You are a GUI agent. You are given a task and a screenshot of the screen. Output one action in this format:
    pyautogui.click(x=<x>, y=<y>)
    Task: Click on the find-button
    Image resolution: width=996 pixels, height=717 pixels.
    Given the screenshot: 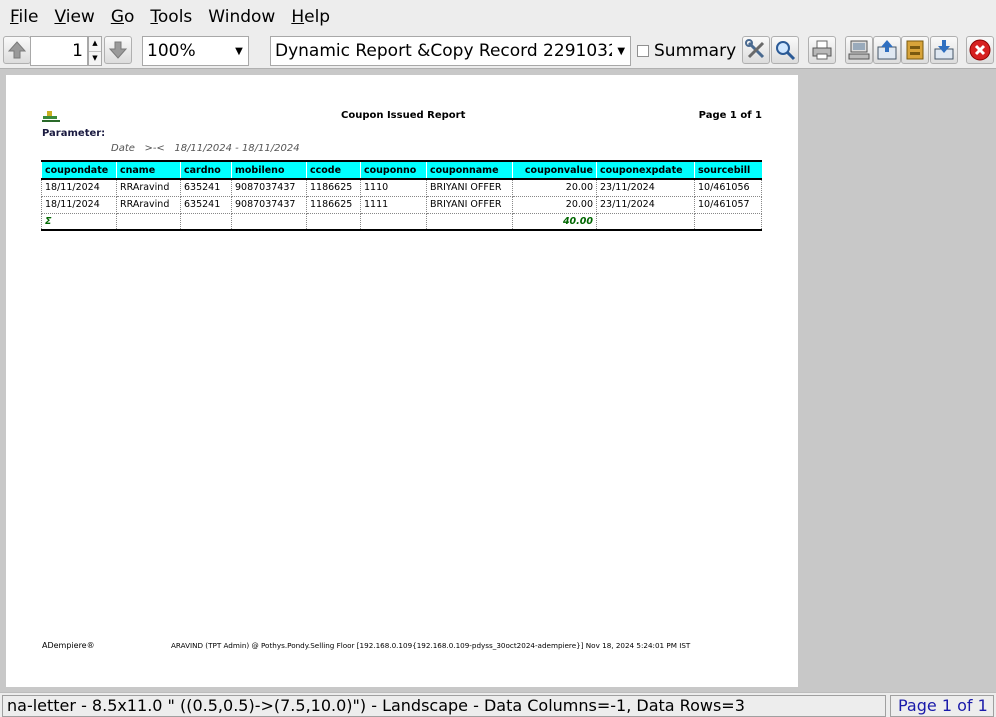 What is the action you would take?
    pyautogui.click(x=785, y=50)
    